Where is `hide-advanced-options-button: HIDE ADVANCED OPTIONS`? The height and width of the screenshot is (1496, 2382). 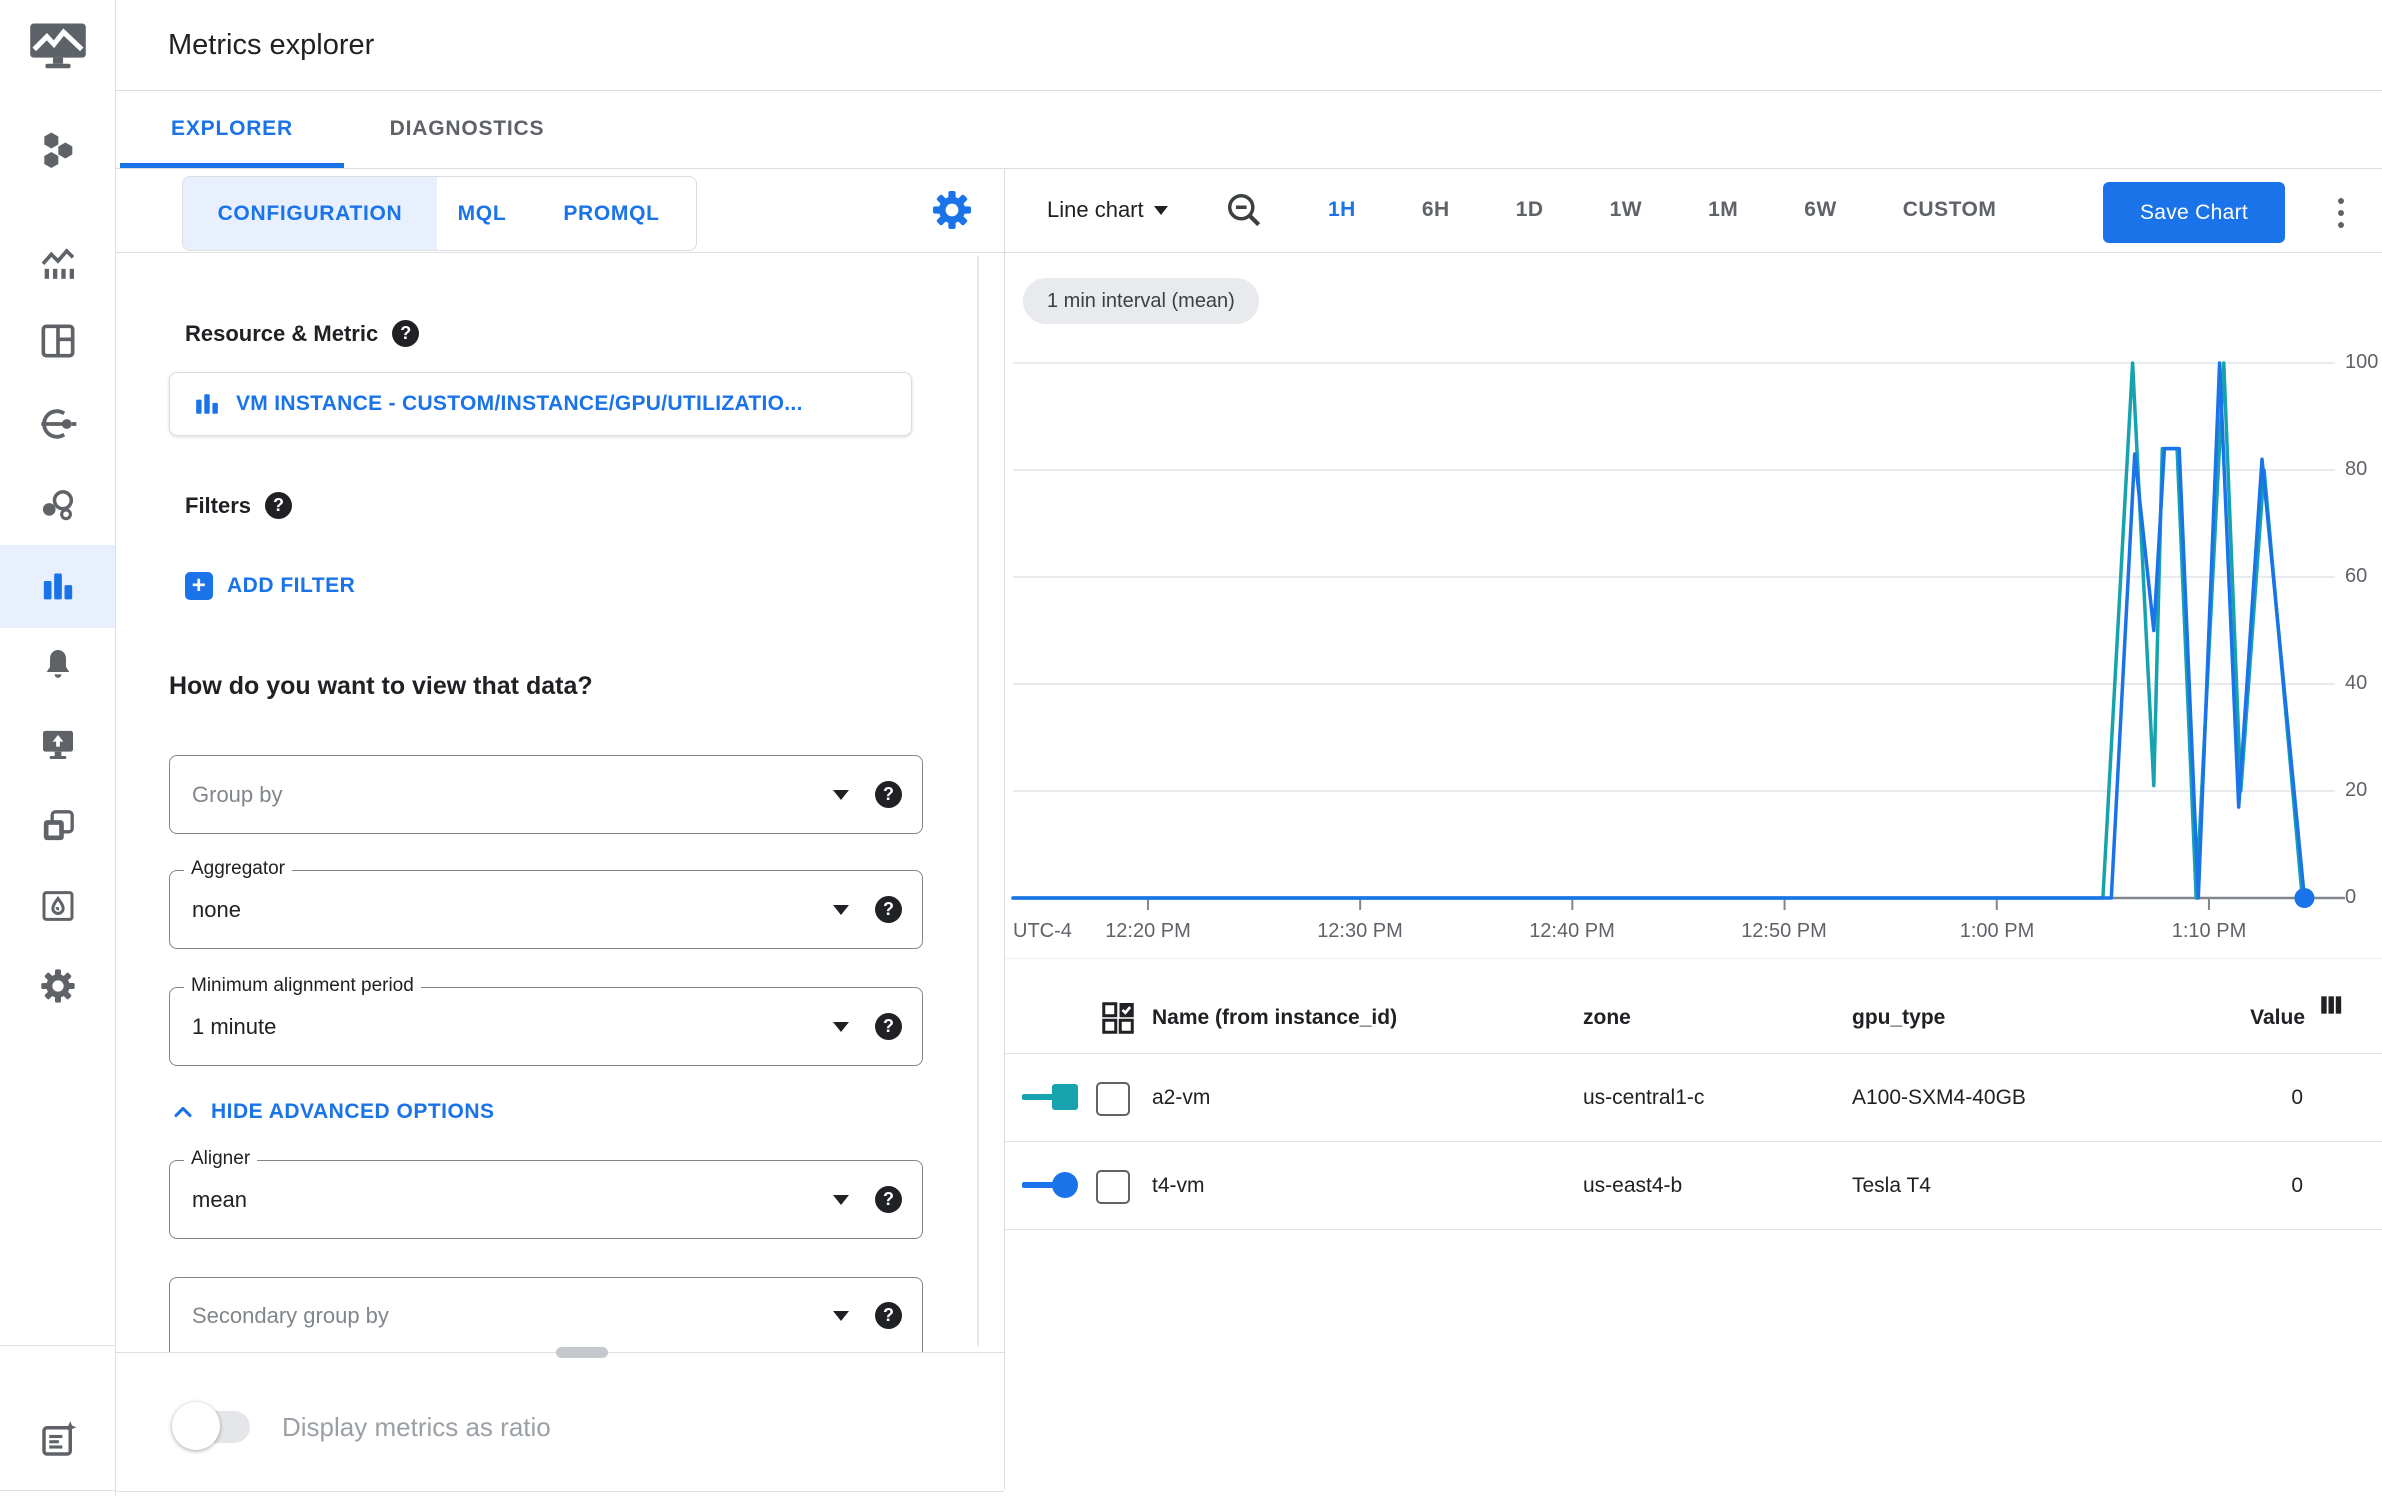 hide-advanced-options-button: HIDE ADVANCED OPTIONS is located at coordinates (332, 1112).